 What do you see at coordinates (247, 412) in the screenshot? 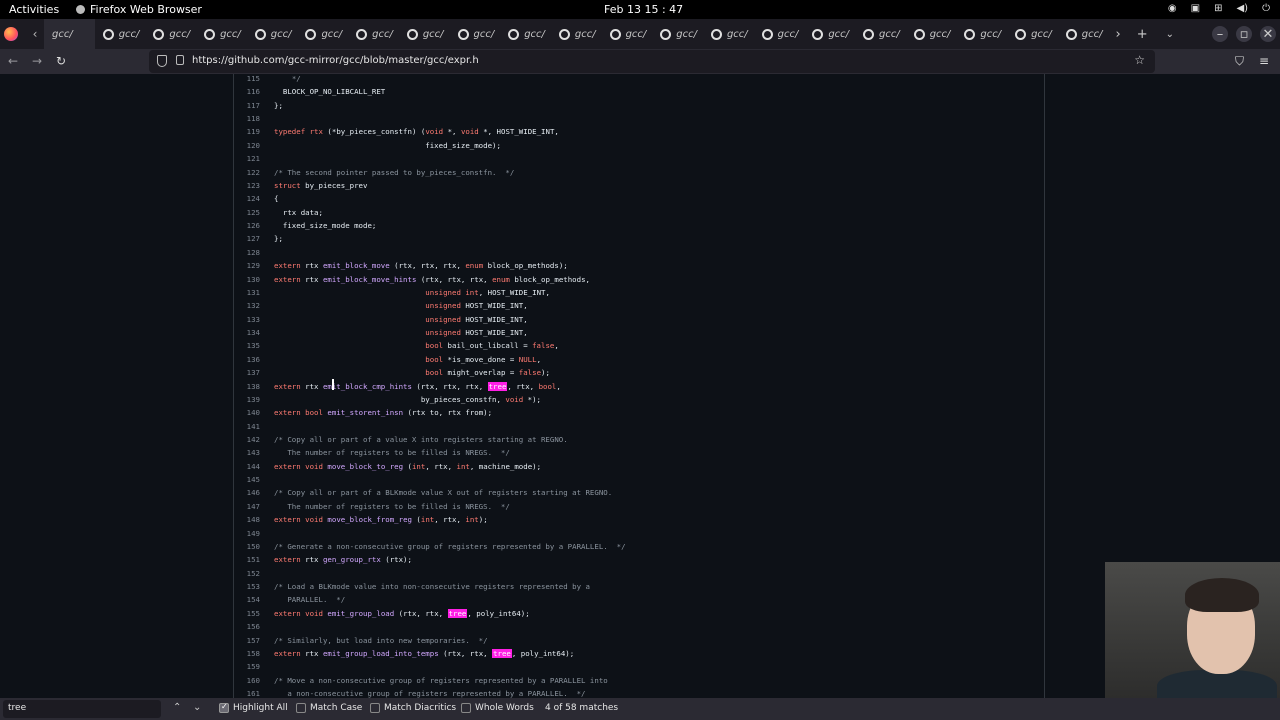
I see `line-number: 140` at bounding box center [247, 412].